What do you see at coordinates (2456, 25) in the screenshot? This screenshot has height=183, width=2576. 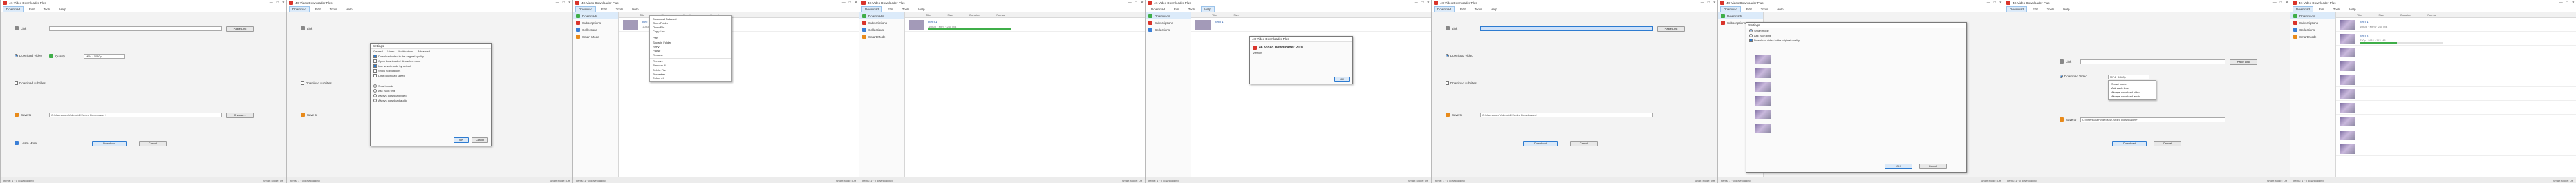 I see `list-item: Item 1 1080p · MP4 · 245 MB` at bounding box center [2456, 25].